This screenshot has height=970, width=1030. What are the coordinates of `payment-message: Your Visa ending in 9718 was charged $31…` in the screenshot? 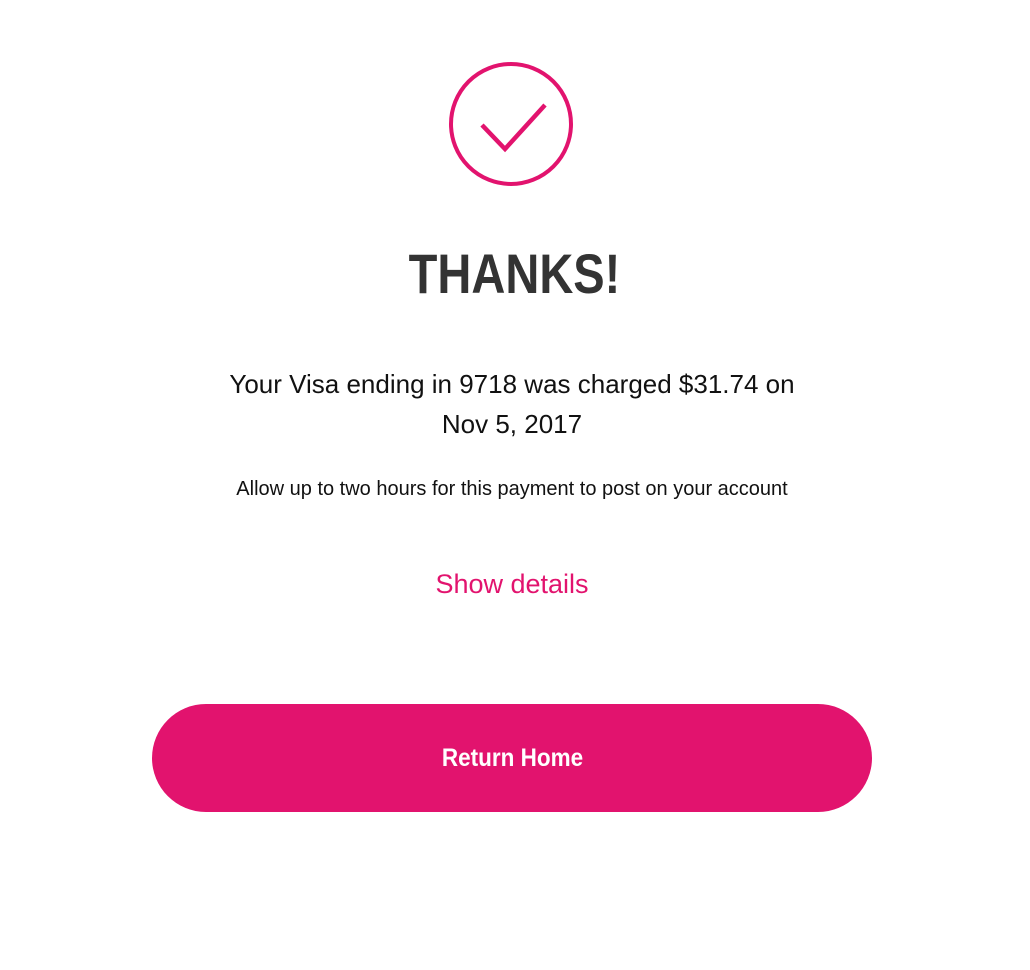 It's located at (512, 404).